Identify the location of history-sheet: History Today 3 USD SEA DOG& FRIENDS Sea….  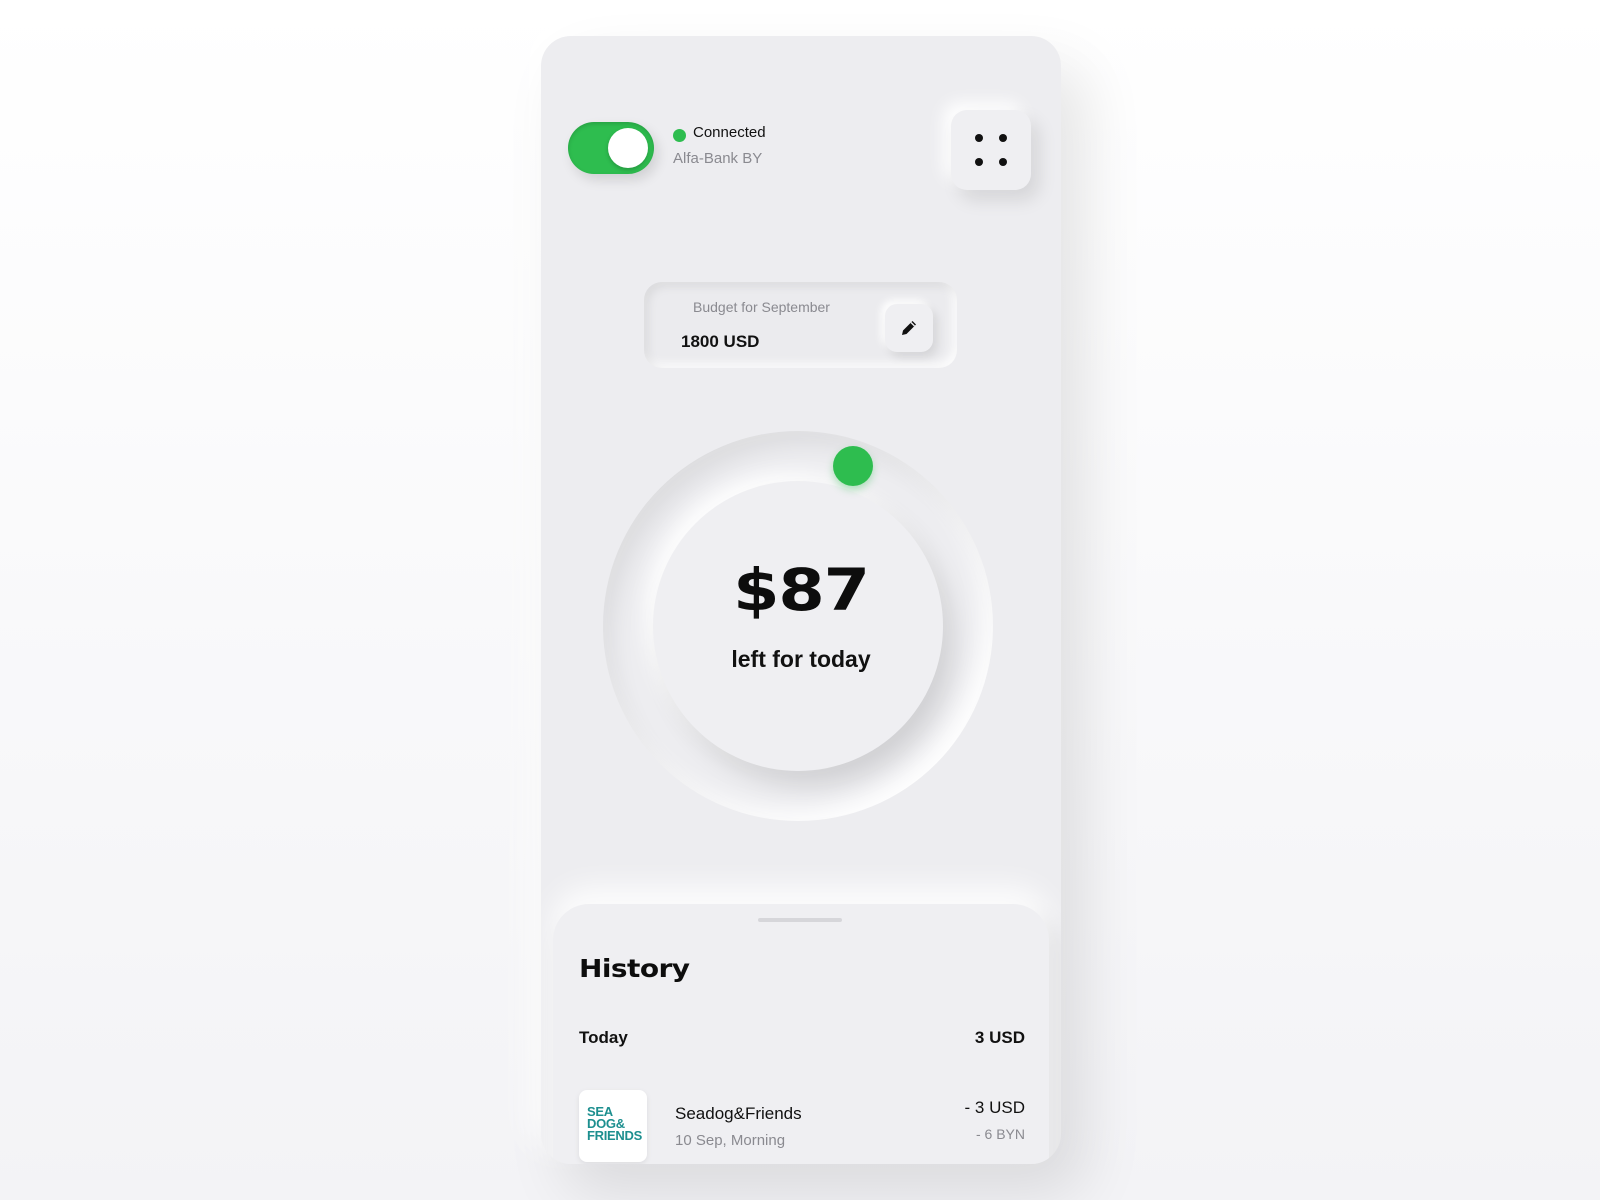
(801, 1034).